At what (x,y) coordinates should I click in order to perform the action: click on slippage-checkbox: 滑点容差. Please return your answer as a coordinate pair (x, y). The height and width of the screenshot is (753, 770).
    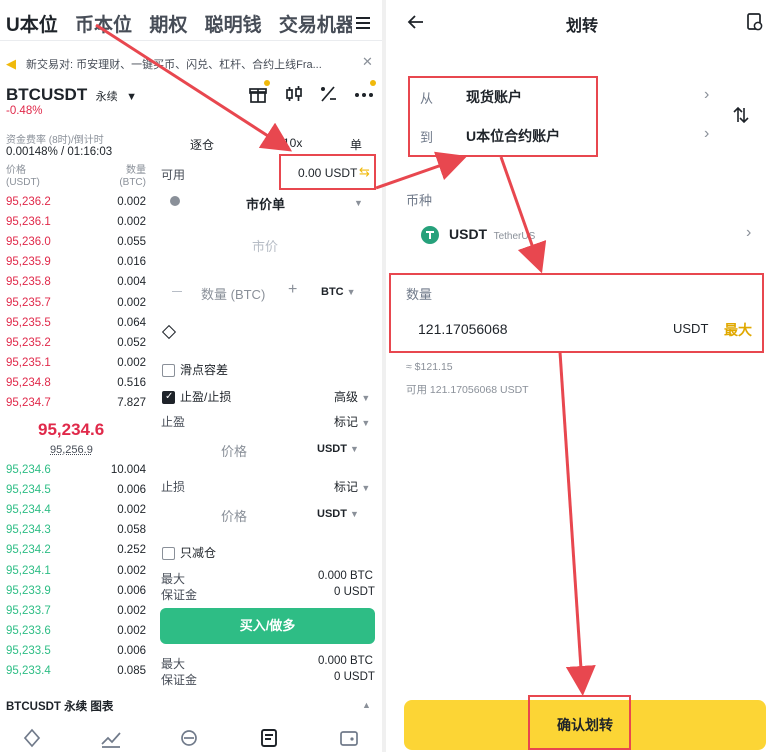
    Looking at the image, I should click on (195, 369).